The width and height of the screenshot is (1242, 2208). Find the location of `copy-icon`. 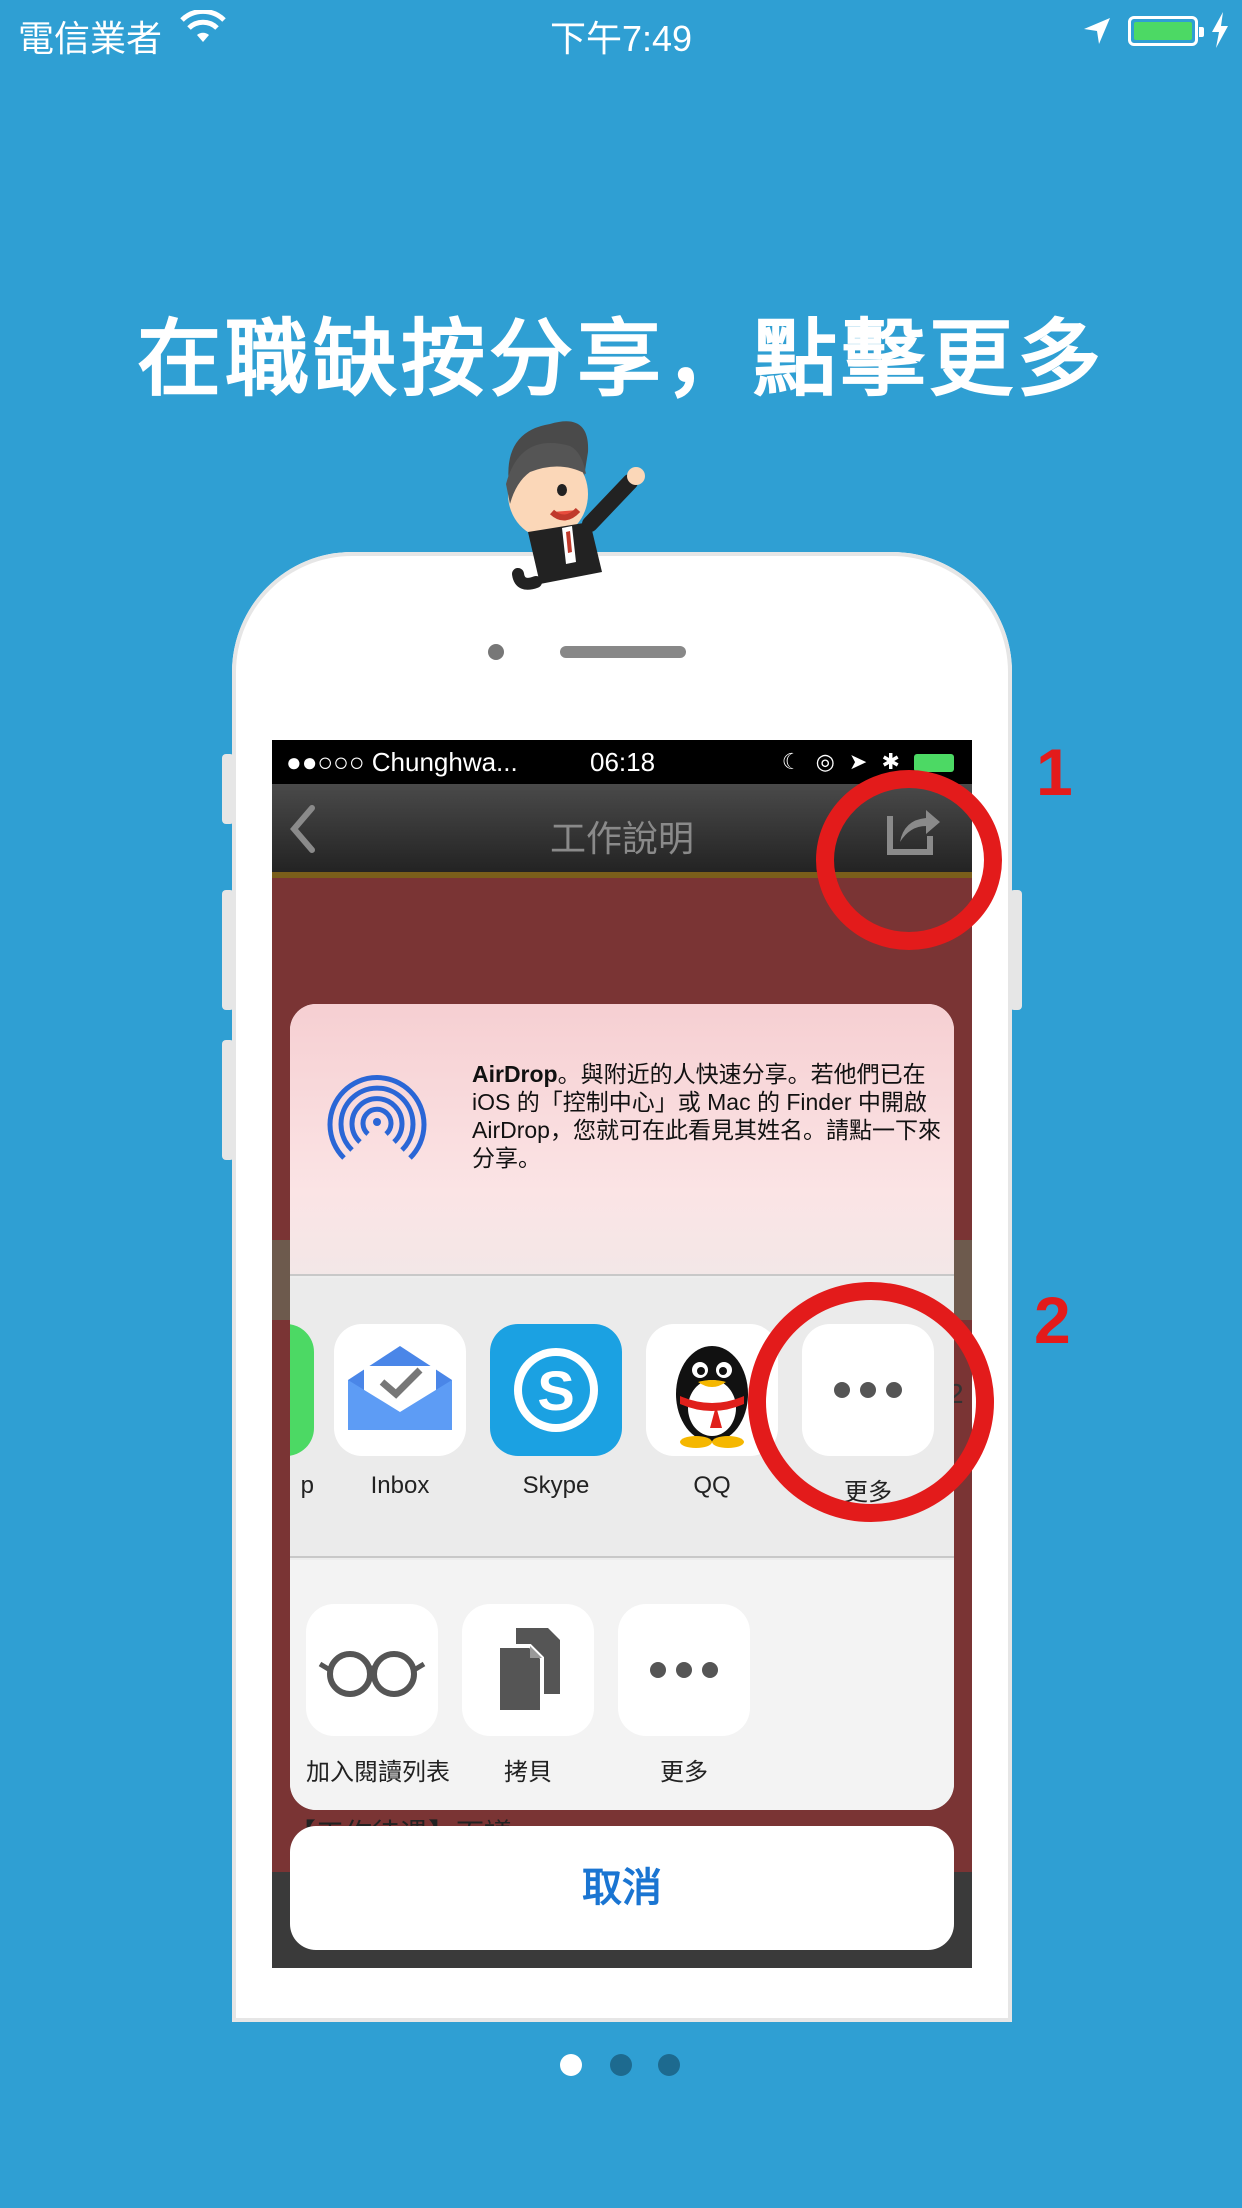

copy-icon is located at coordinates (528, 1670).